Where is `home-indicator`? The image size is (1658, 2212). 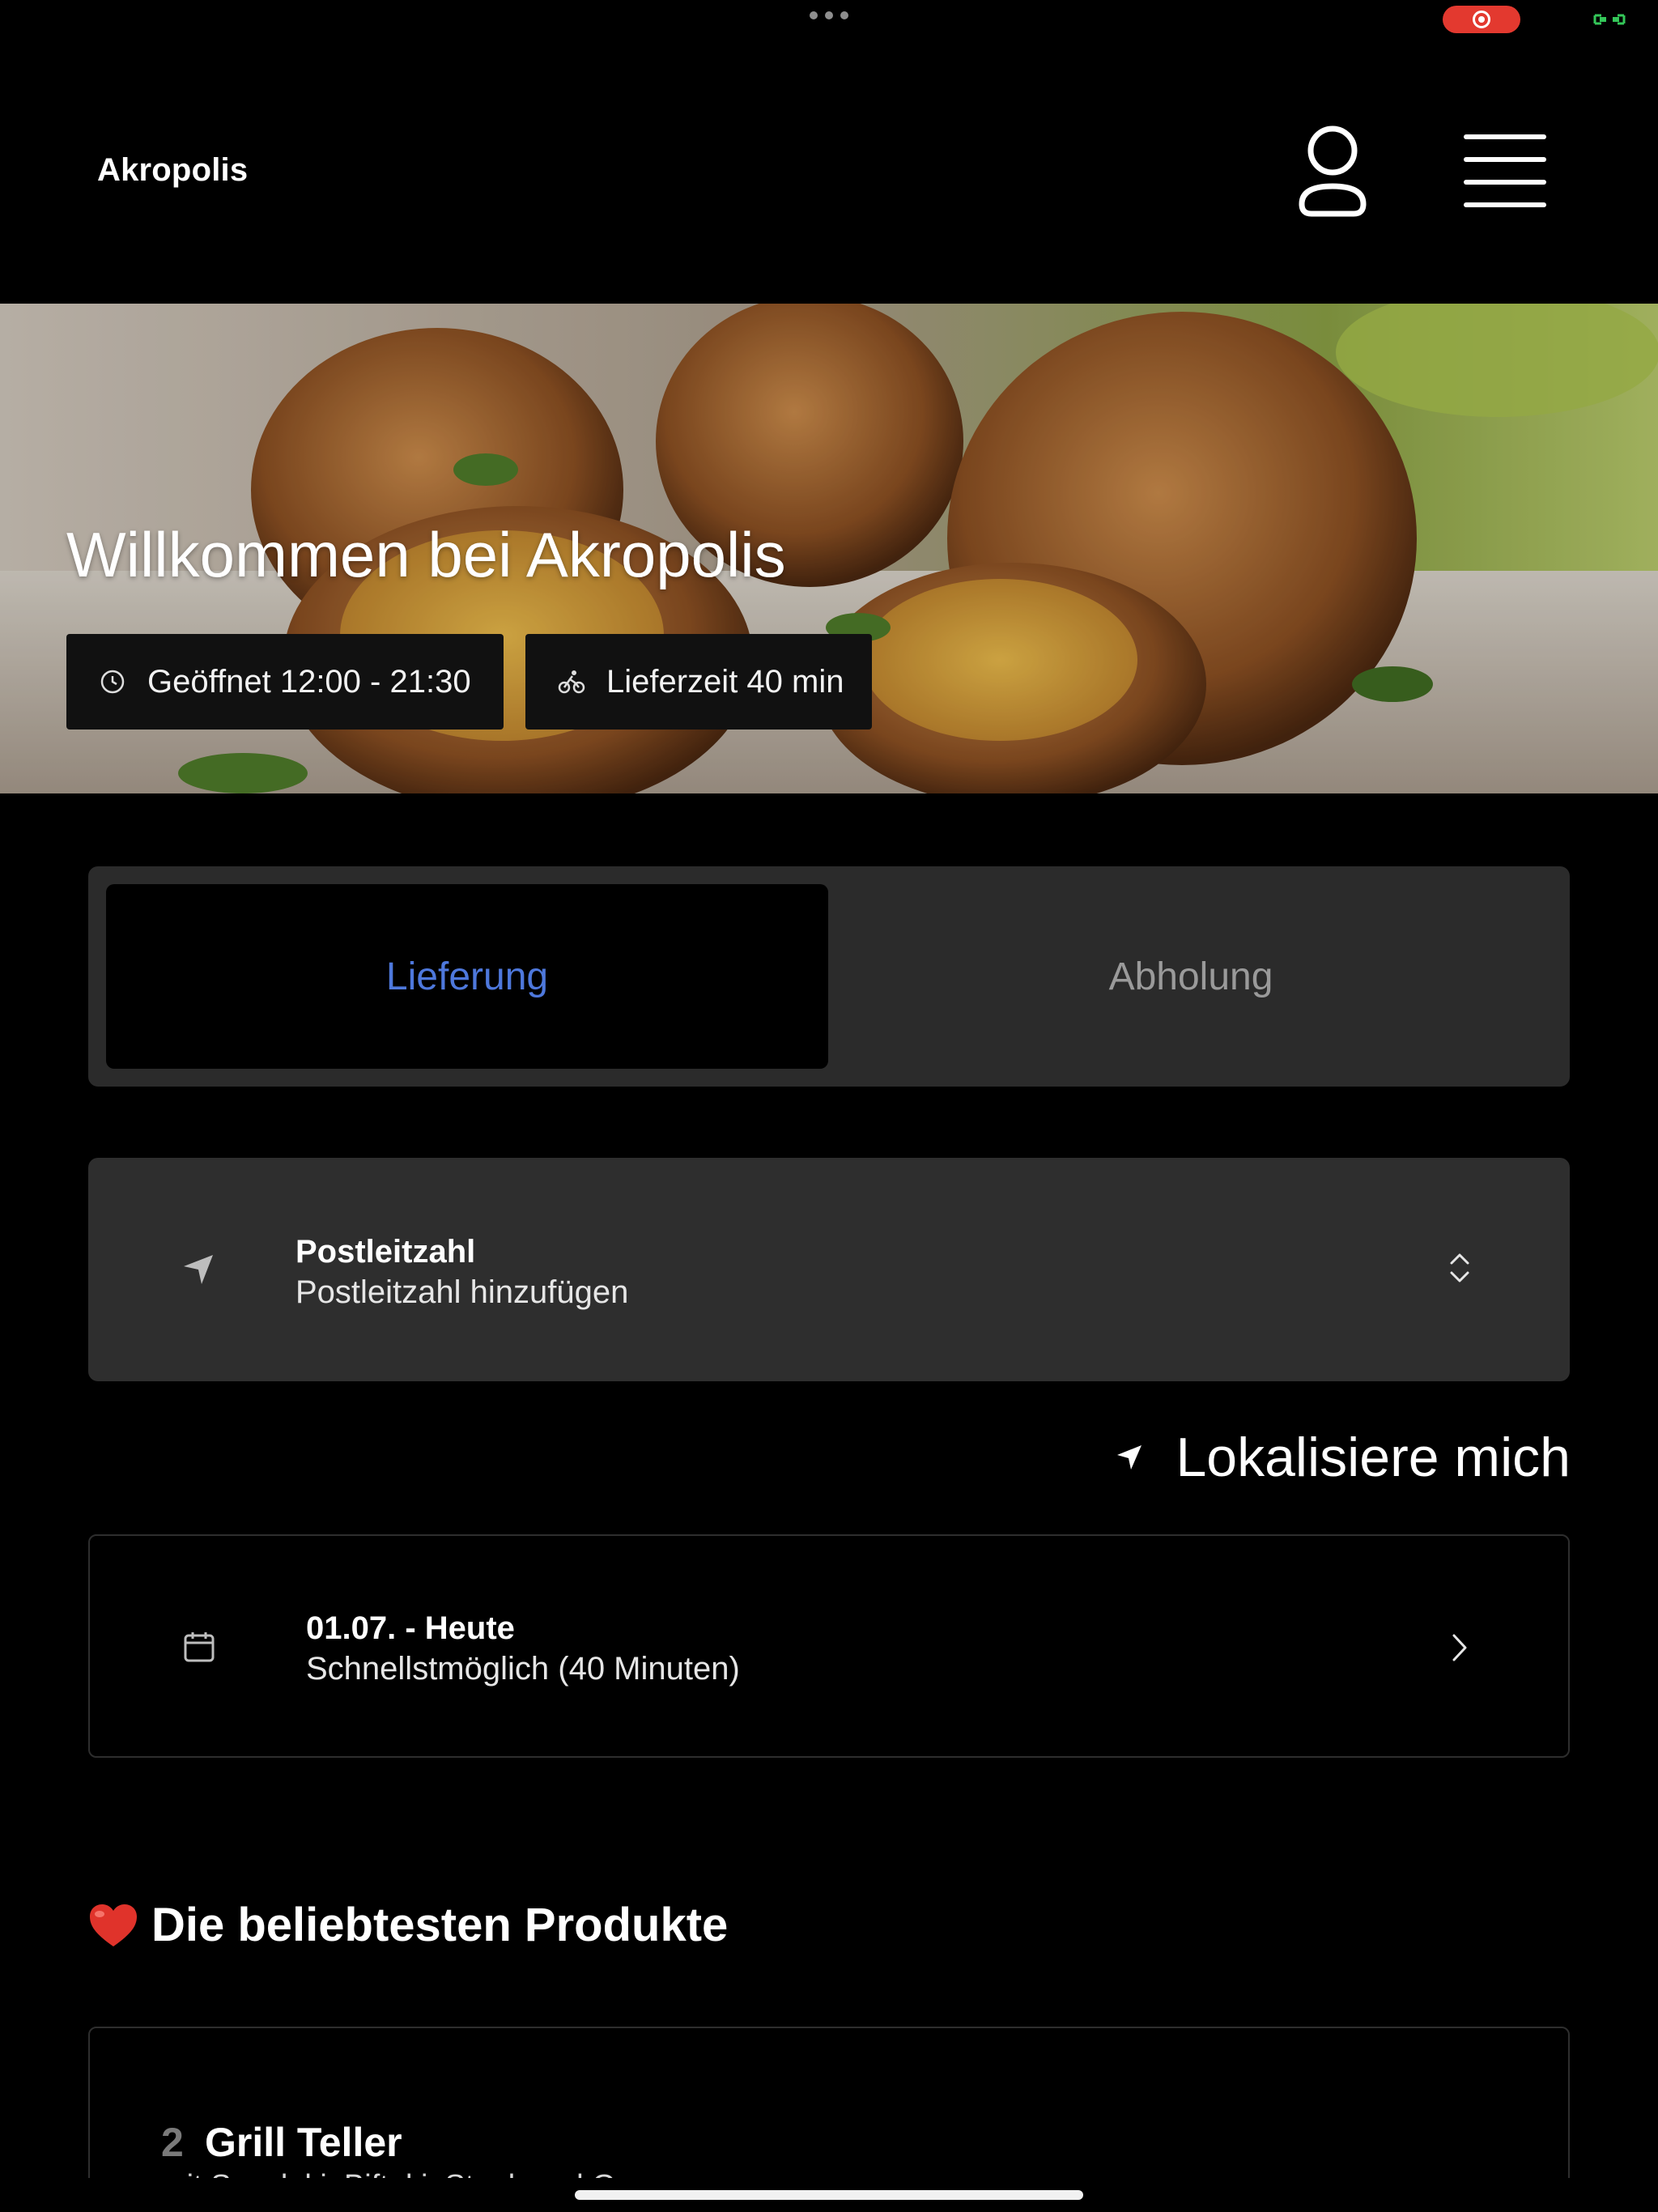
home-indicator is located at coordinates (829, 2195).